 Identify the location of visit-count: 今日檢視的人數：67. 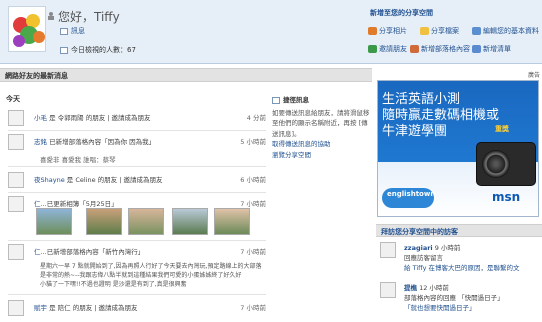
(98, 50).